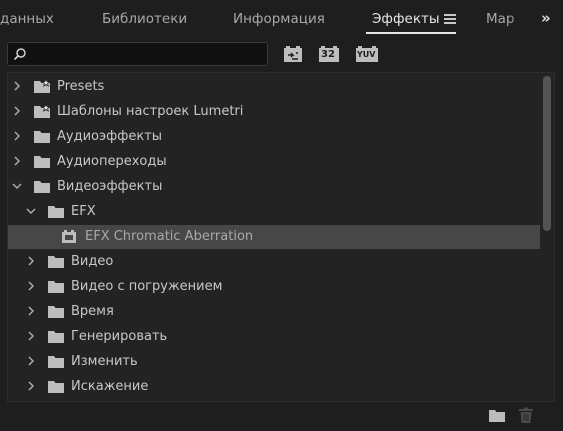  I want to click on folder-item: Видео, so click(274, 262).